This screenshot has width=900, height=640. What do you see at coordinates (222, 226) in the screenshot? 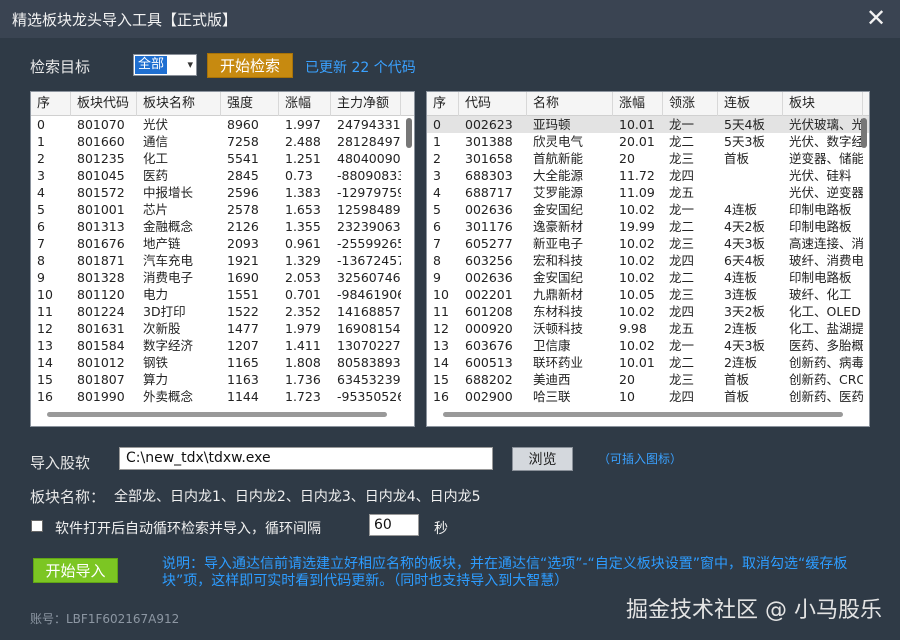
I see `table-row: 6 801313 金融概念 2126 1.355 232390632` at bounding box center [222, 226].